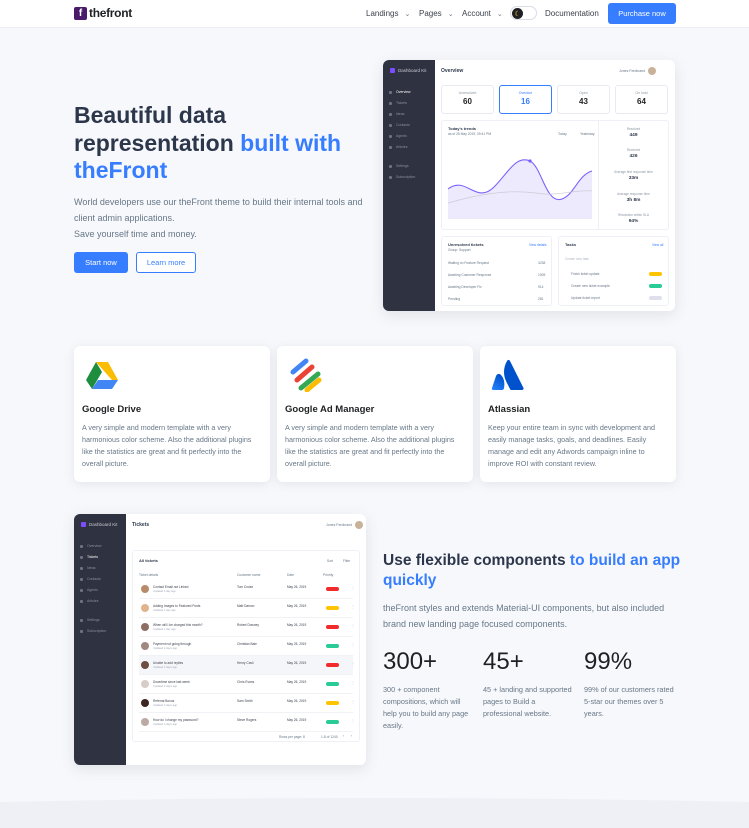 The height and width of the screenshot is (828, 749). What do you see at coordinates (608, 661) in the screenshot?
I see `stat-number: 99%` at bounding box center [608, 661].